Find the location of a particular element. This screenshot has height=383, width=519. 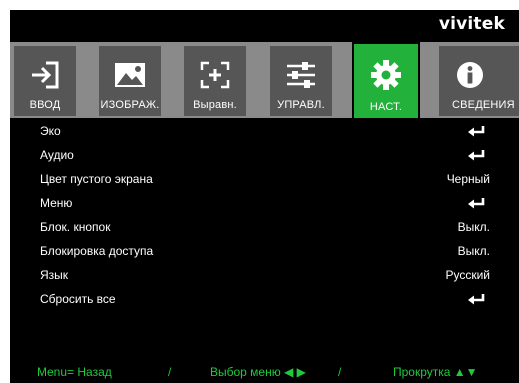

tab-label: ИЗОБРАЖ. is located at coordinates (130, 105).